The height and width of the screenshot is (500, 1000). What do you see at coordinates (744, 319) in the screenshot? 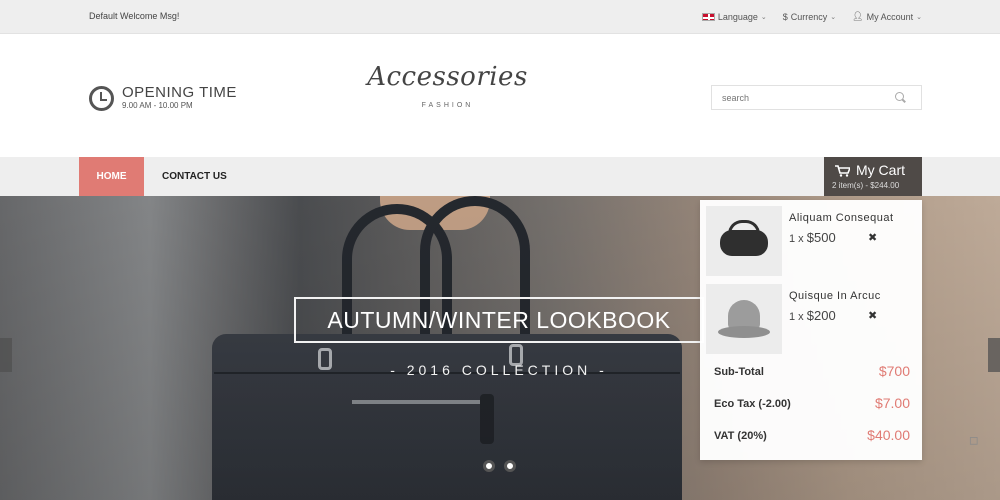
I see `hat-icon` at bounding box center [744, 319].